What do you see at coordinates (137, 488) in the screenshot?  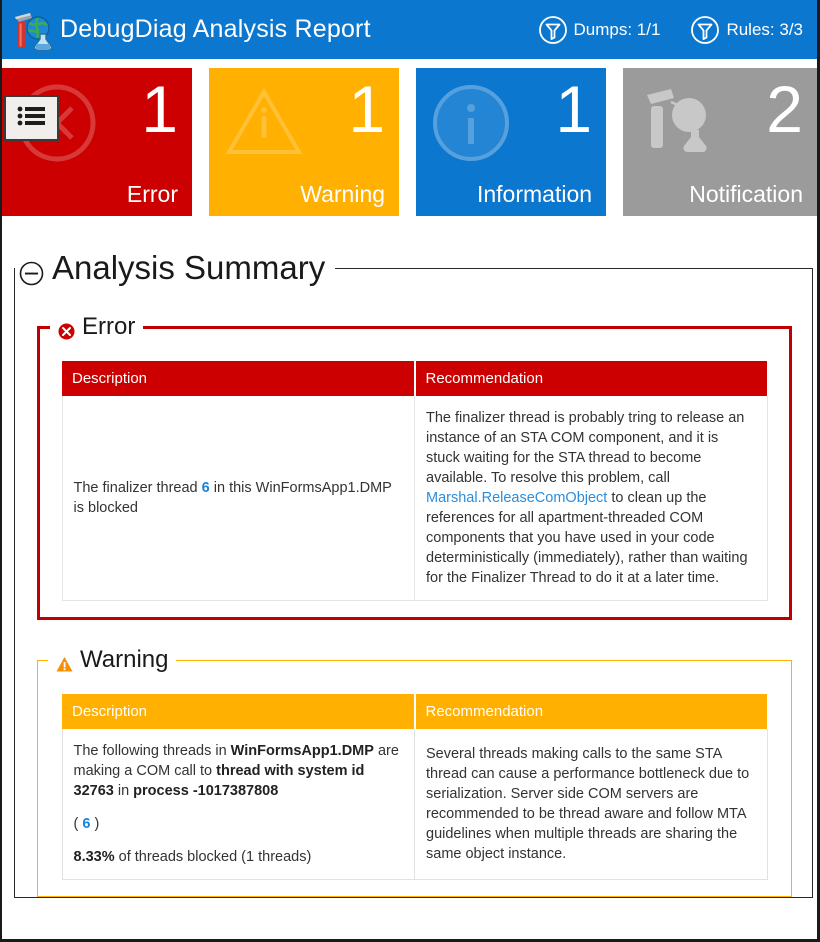 I see `error-description-pre: The finalizer thread` at bounding box center [137, 488].